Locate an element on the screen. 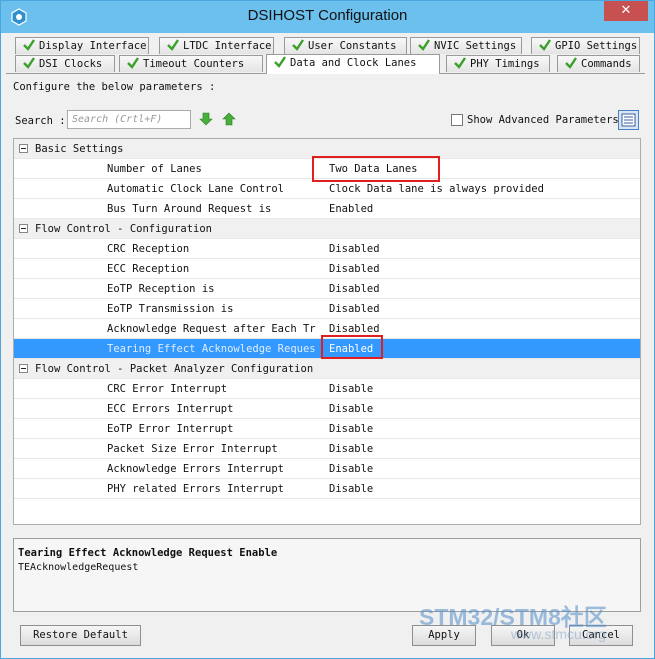  title-bar: DSIHOST Configuration ✕ is located at coordinates (327, 17).